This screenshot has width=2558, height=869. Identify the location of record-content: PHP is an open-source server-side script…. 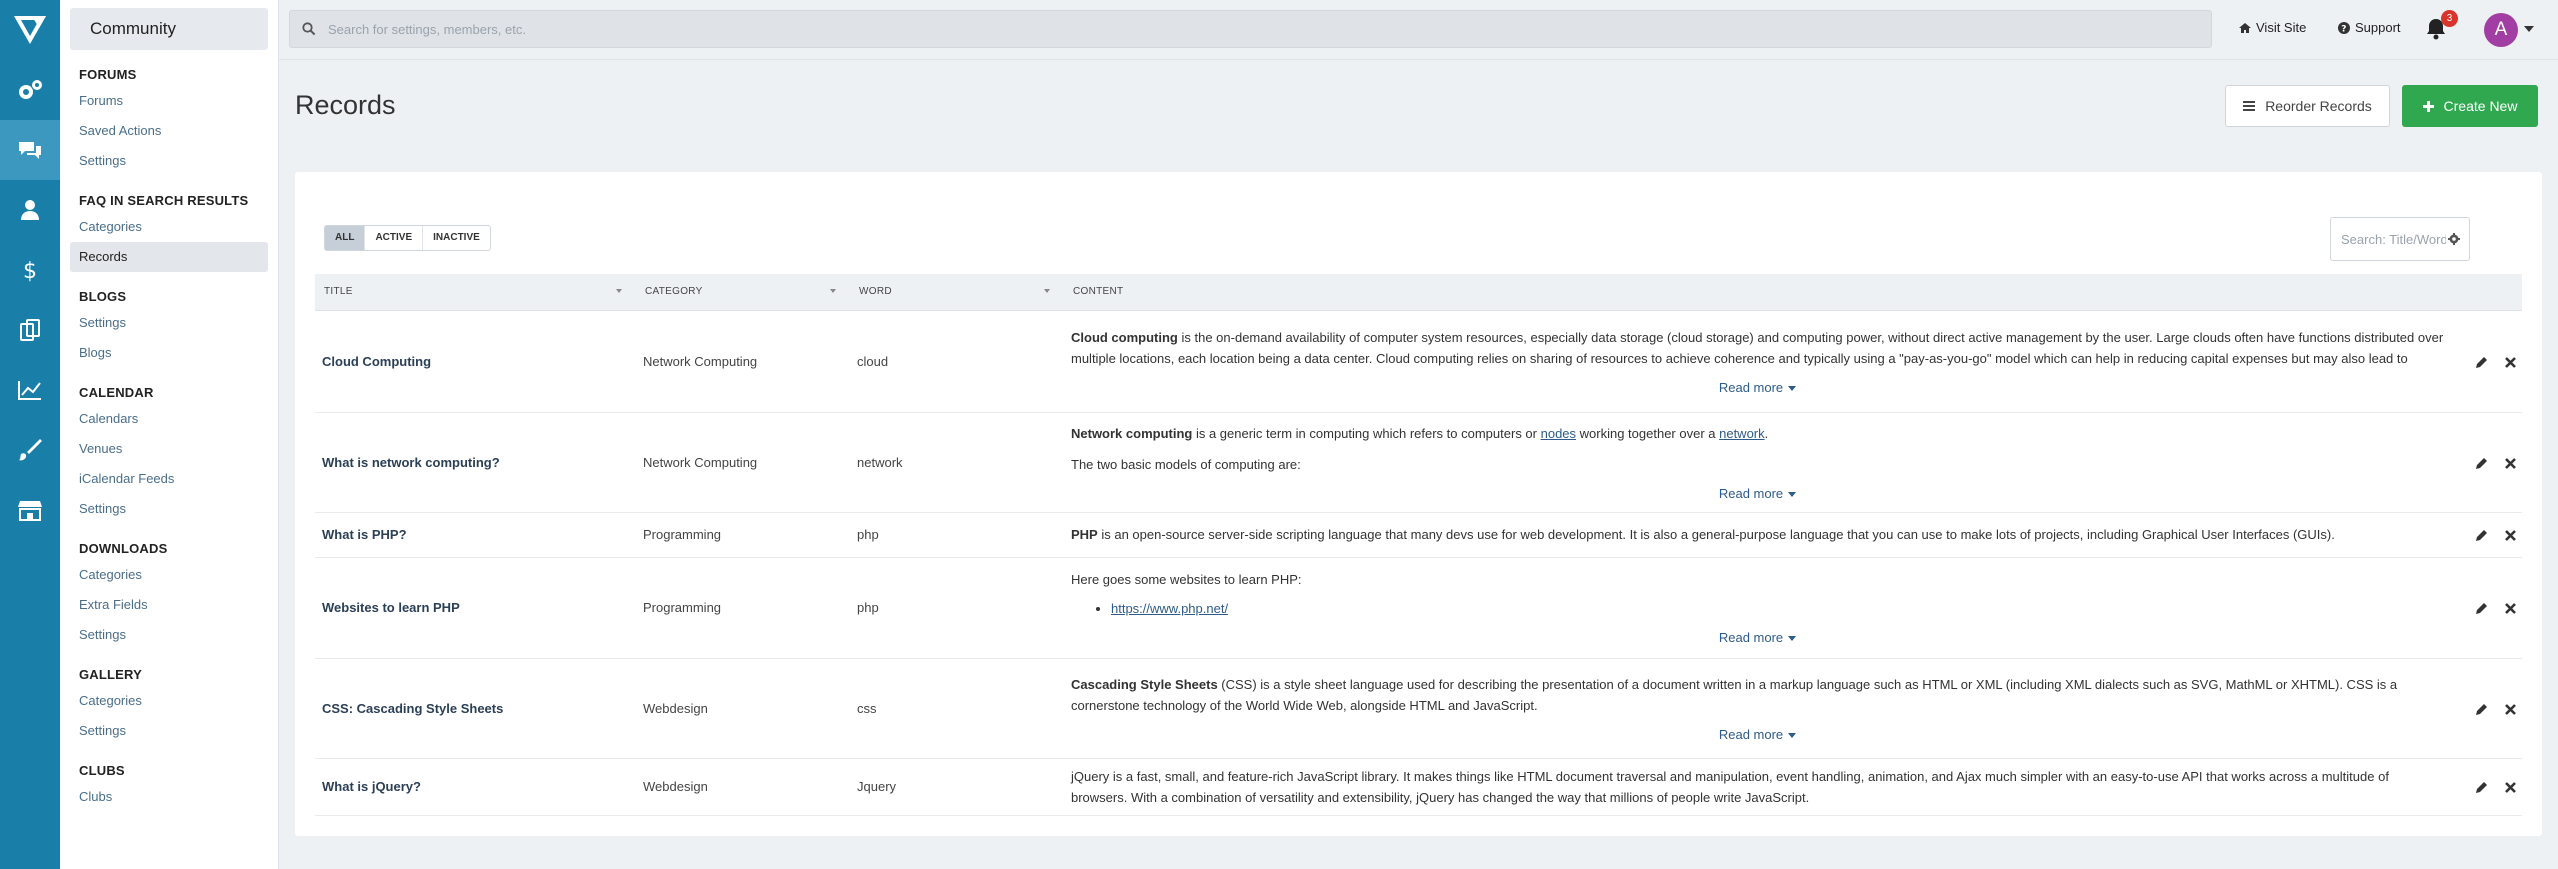
(1764, 535).